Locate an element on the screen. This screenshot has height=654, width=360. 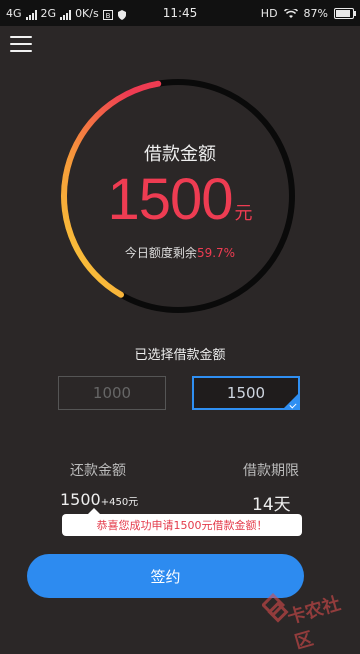
amount-option-label: 1000 is located at coordinates (112, 393).